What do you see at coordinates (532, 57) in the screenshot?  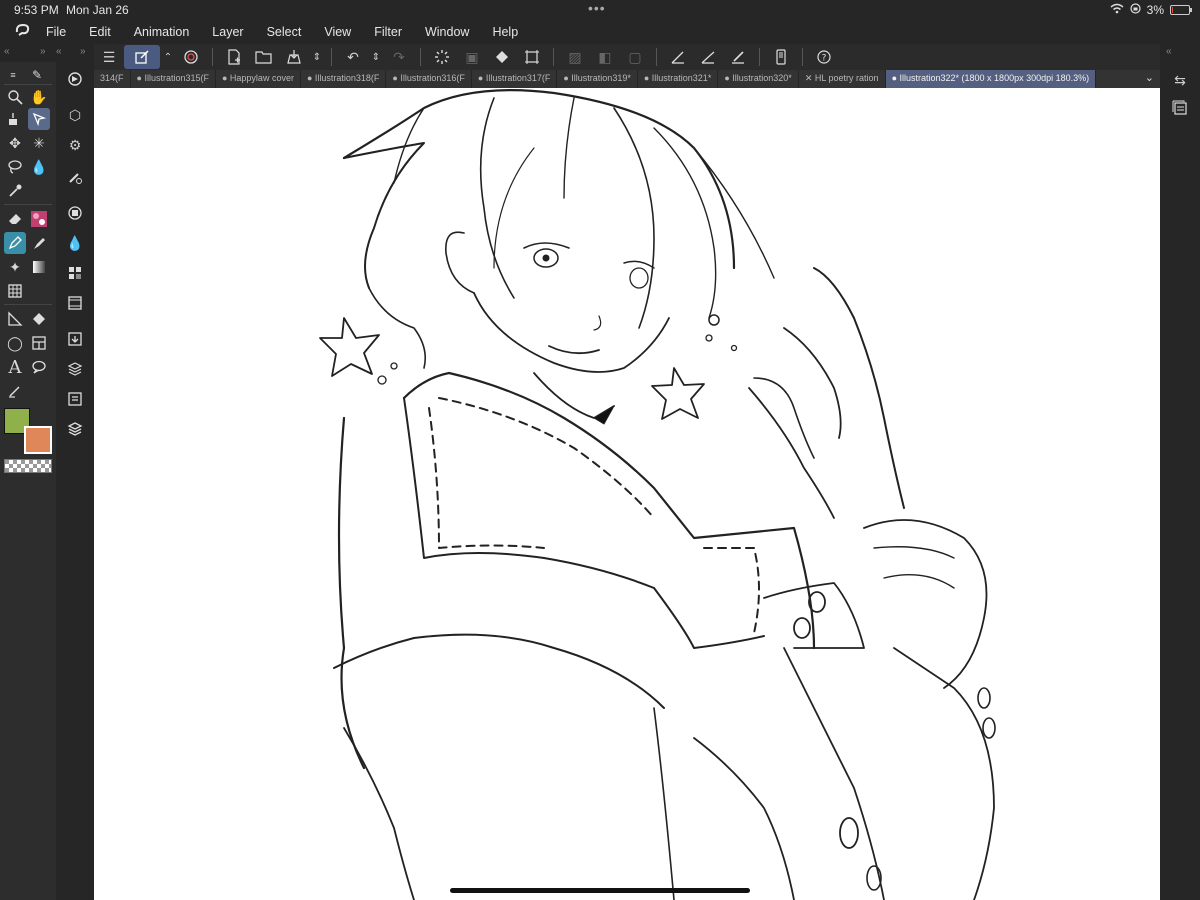 I see `crop-icon` at bounding box center [532, 57].